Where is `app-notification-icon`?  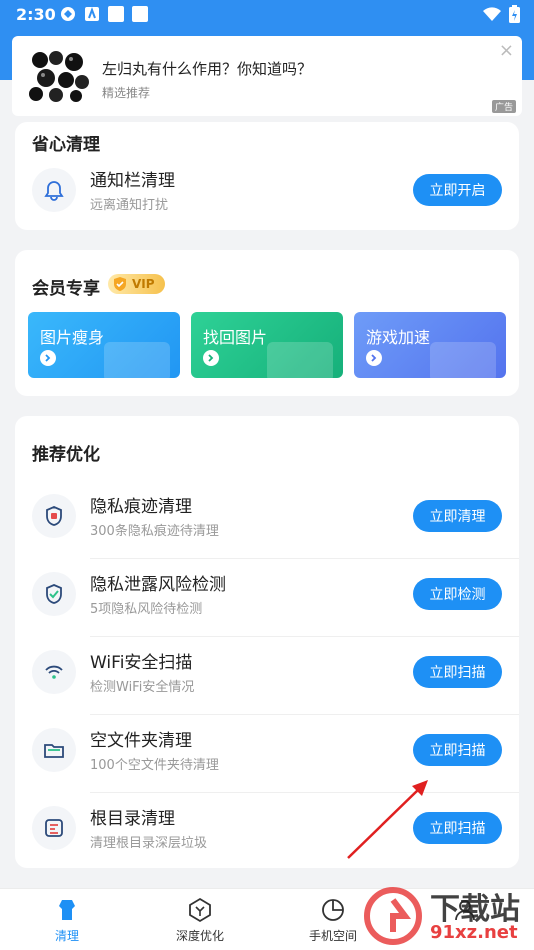
app-notification-icon is located at coordinates (92, 14).